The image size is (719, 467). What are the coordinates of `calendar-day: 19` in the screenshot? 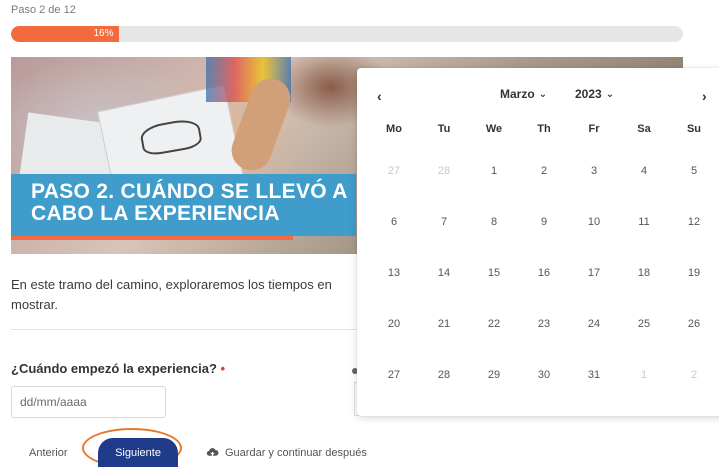 It's located at (694, 280).